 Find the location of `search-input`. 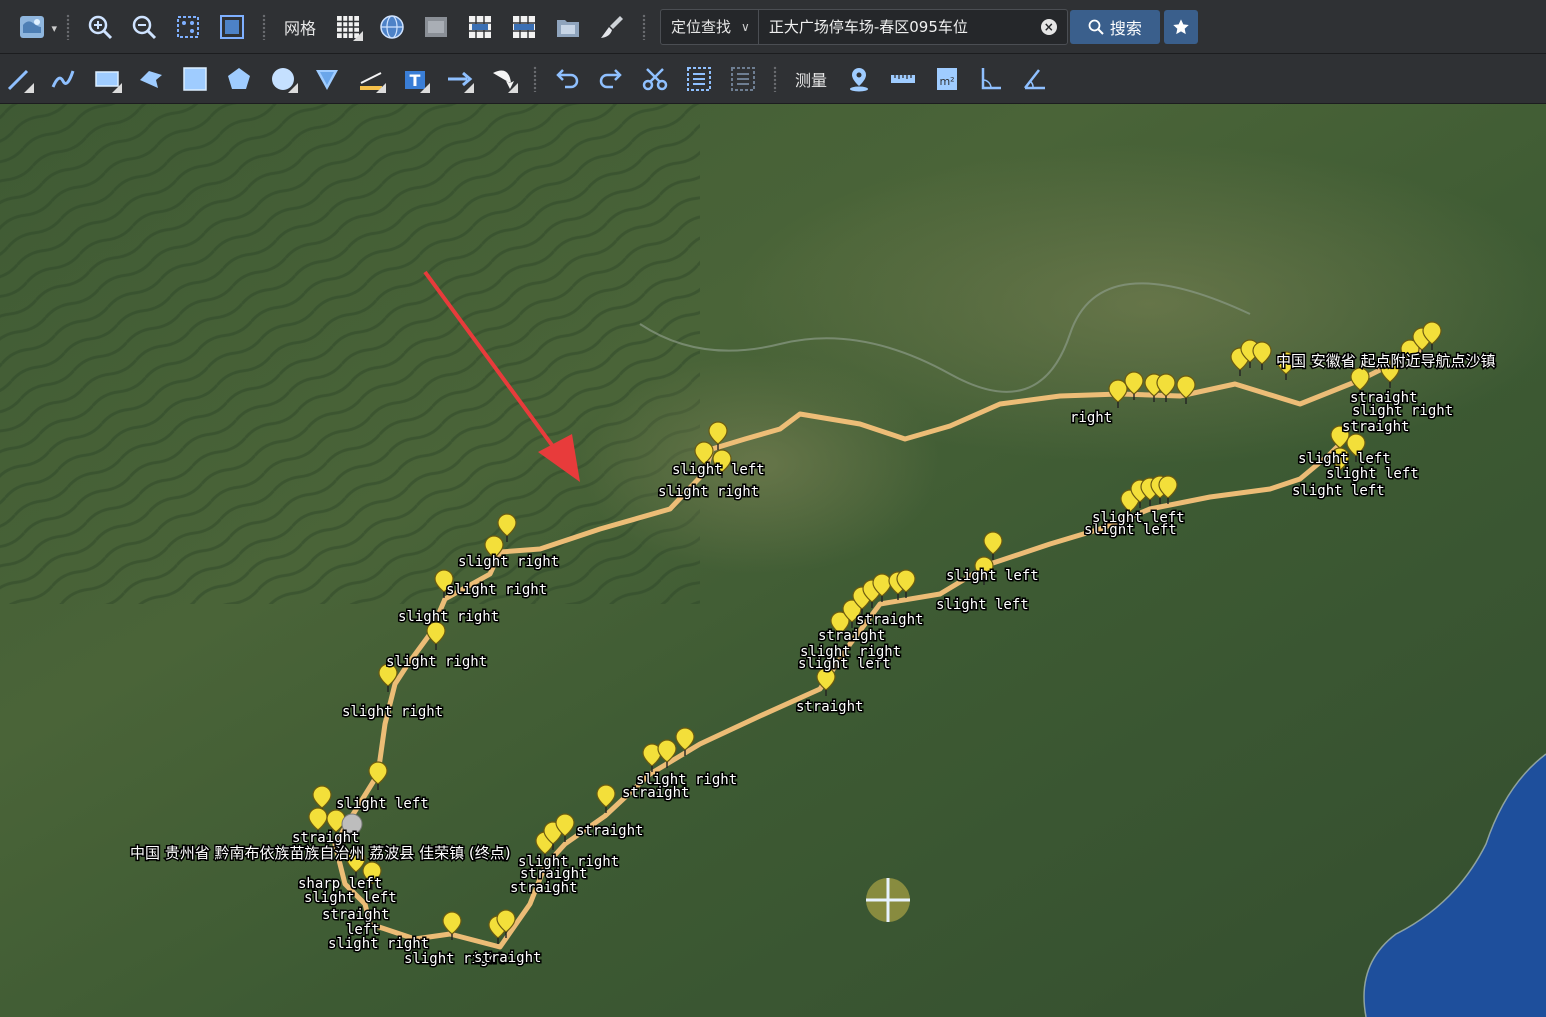

search-input is located at coordinates (899, 26).